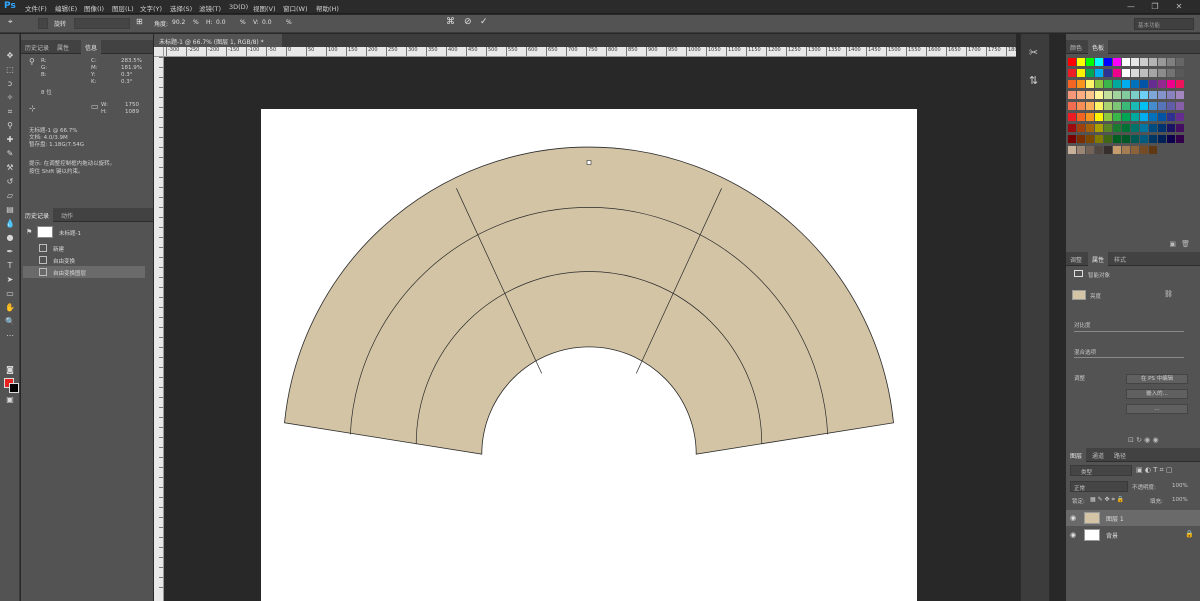 The height and width of the screenshot is (601, 1200). Describe the element at coordinates (10, 126) in the screenshot. I see `eyedropper-tool-icon: ⚲` at that location.